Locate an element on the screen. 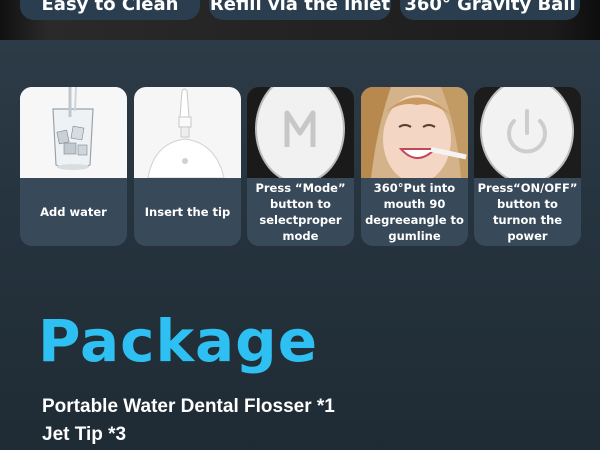  nozzle-tip-icon is located at coordinates (187, 132).